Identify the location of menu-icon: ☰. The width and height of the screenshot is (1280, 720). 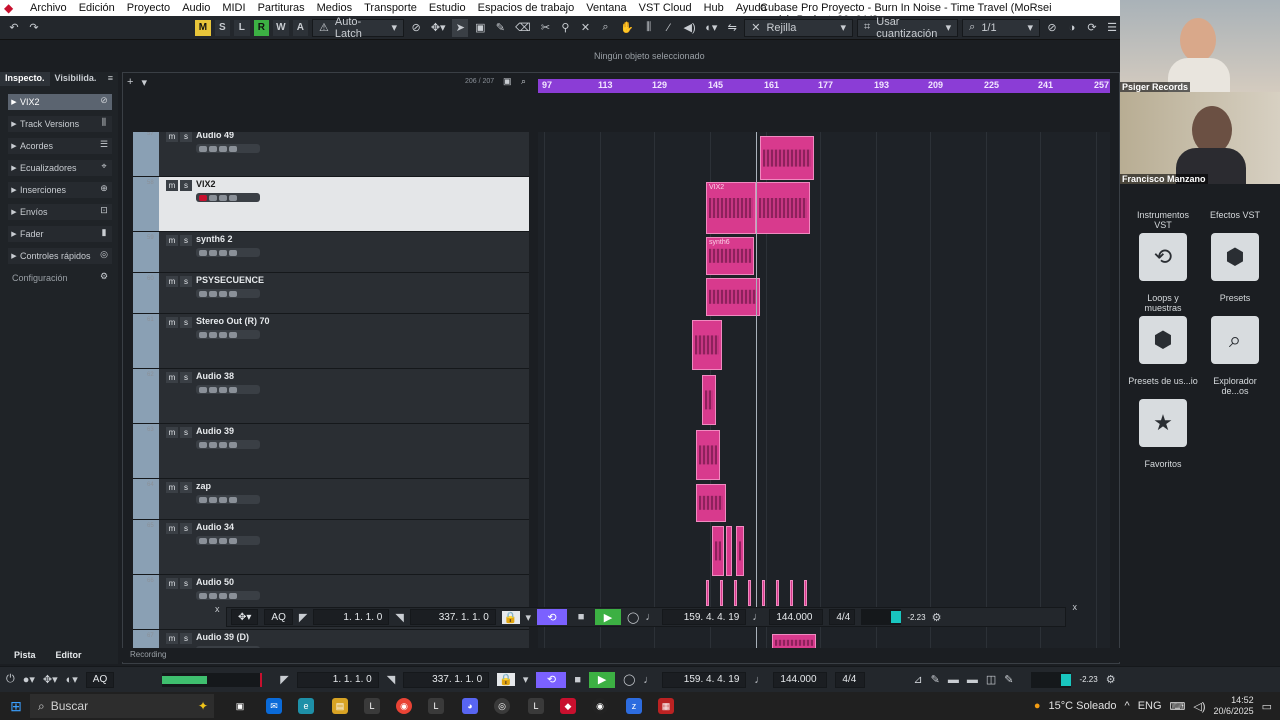
(1112, 28).